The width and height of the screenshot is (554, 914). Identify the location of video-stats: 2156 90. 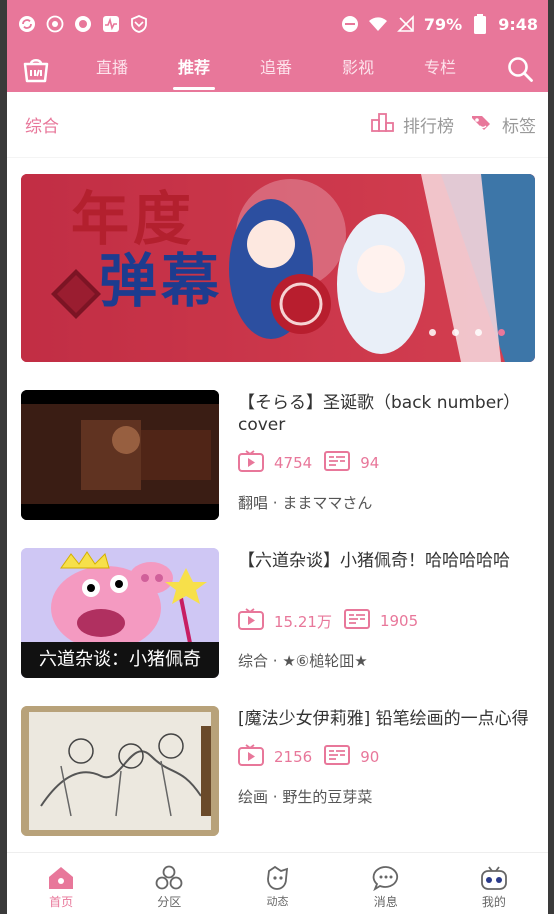
(388, 757).